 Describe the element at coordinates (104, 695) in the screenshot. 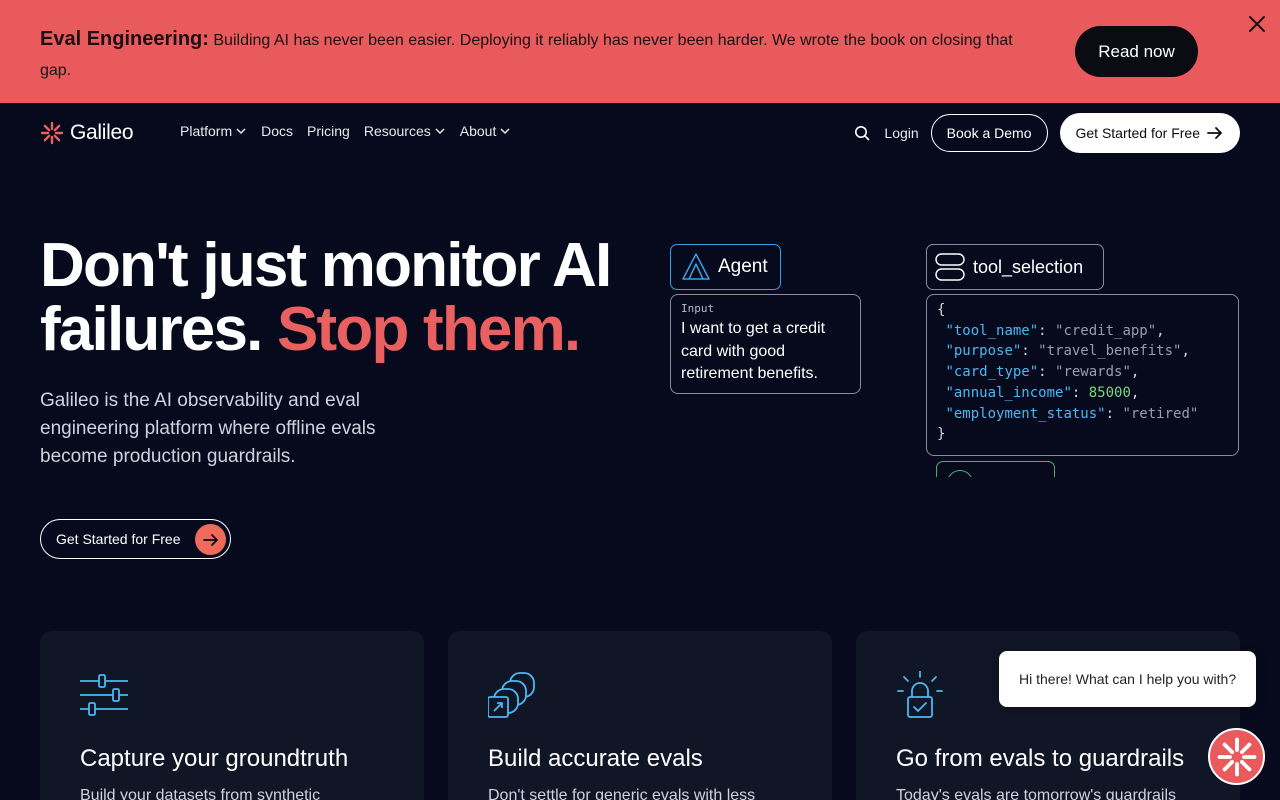

I see `sliders-icon` at that location.